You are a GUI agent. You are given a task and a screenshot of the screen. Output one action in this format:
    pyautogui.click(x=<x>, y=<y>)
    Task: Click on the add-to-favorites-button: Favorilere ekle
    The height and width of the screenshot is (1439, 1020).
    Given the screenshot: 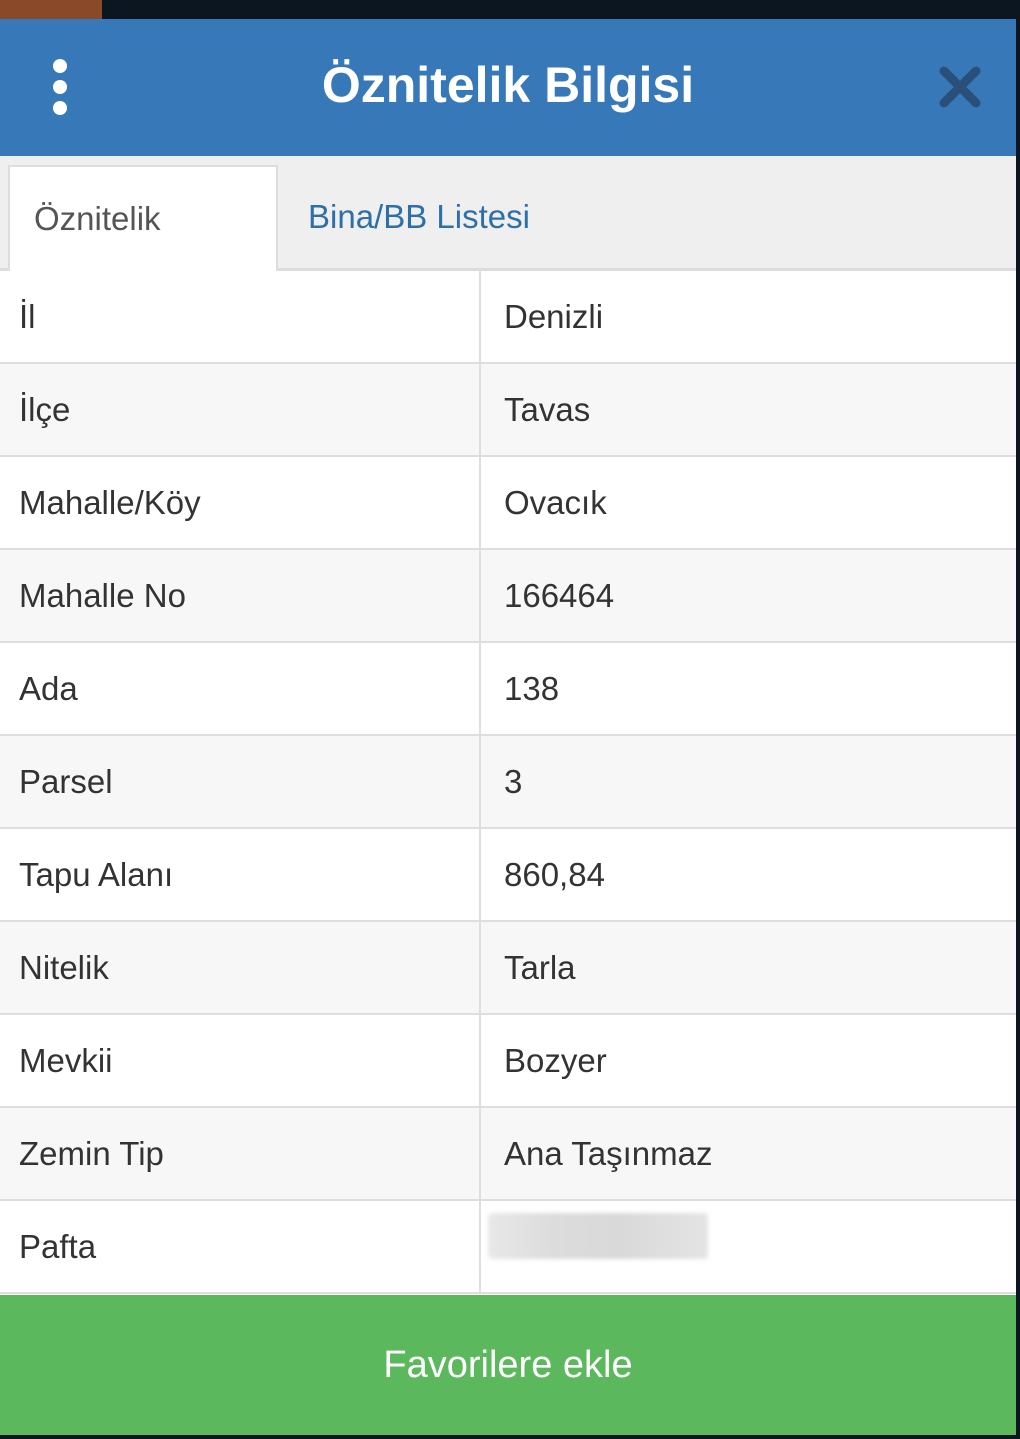 What is the action you would take?
    pyautogui.click(x=508, y=1365)
    